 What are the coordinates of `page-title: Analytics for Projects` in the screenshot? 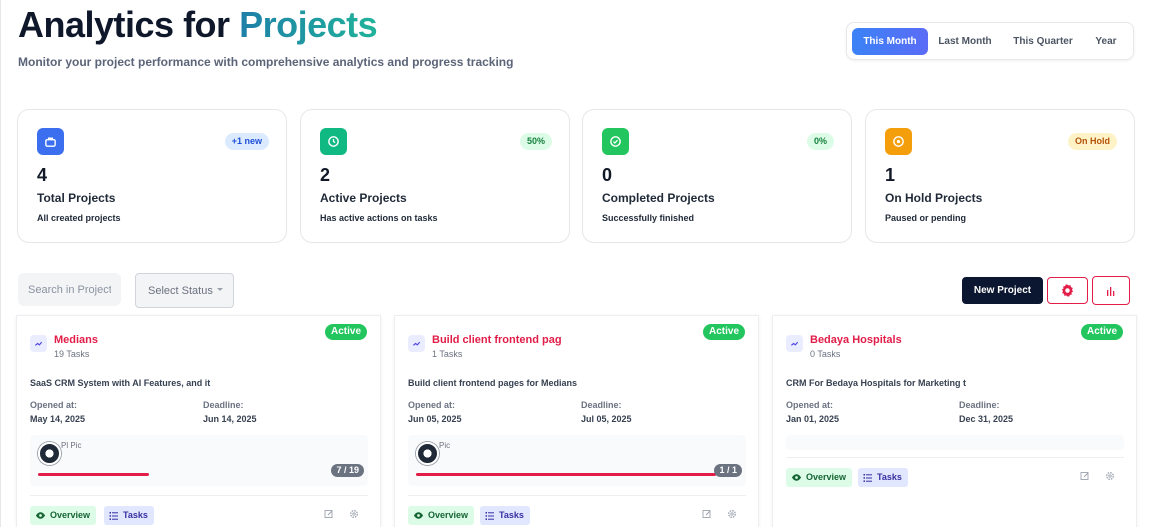 It's located at (198, 25).